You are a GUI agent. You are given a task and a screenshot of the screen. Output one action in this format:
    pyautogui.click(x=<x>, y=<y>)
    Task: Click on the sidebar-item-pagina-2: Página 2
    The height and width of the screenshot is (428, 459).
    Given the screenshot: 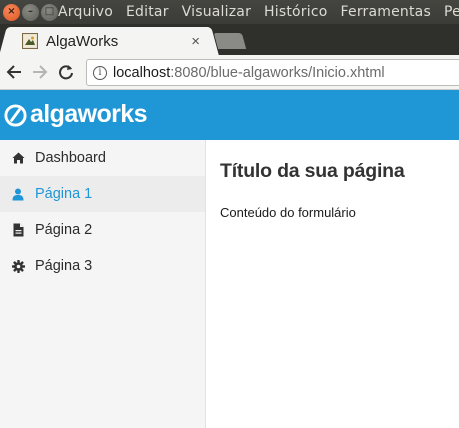 What is the action you would take?
    pyautogui.click(x=102, y=230)
    